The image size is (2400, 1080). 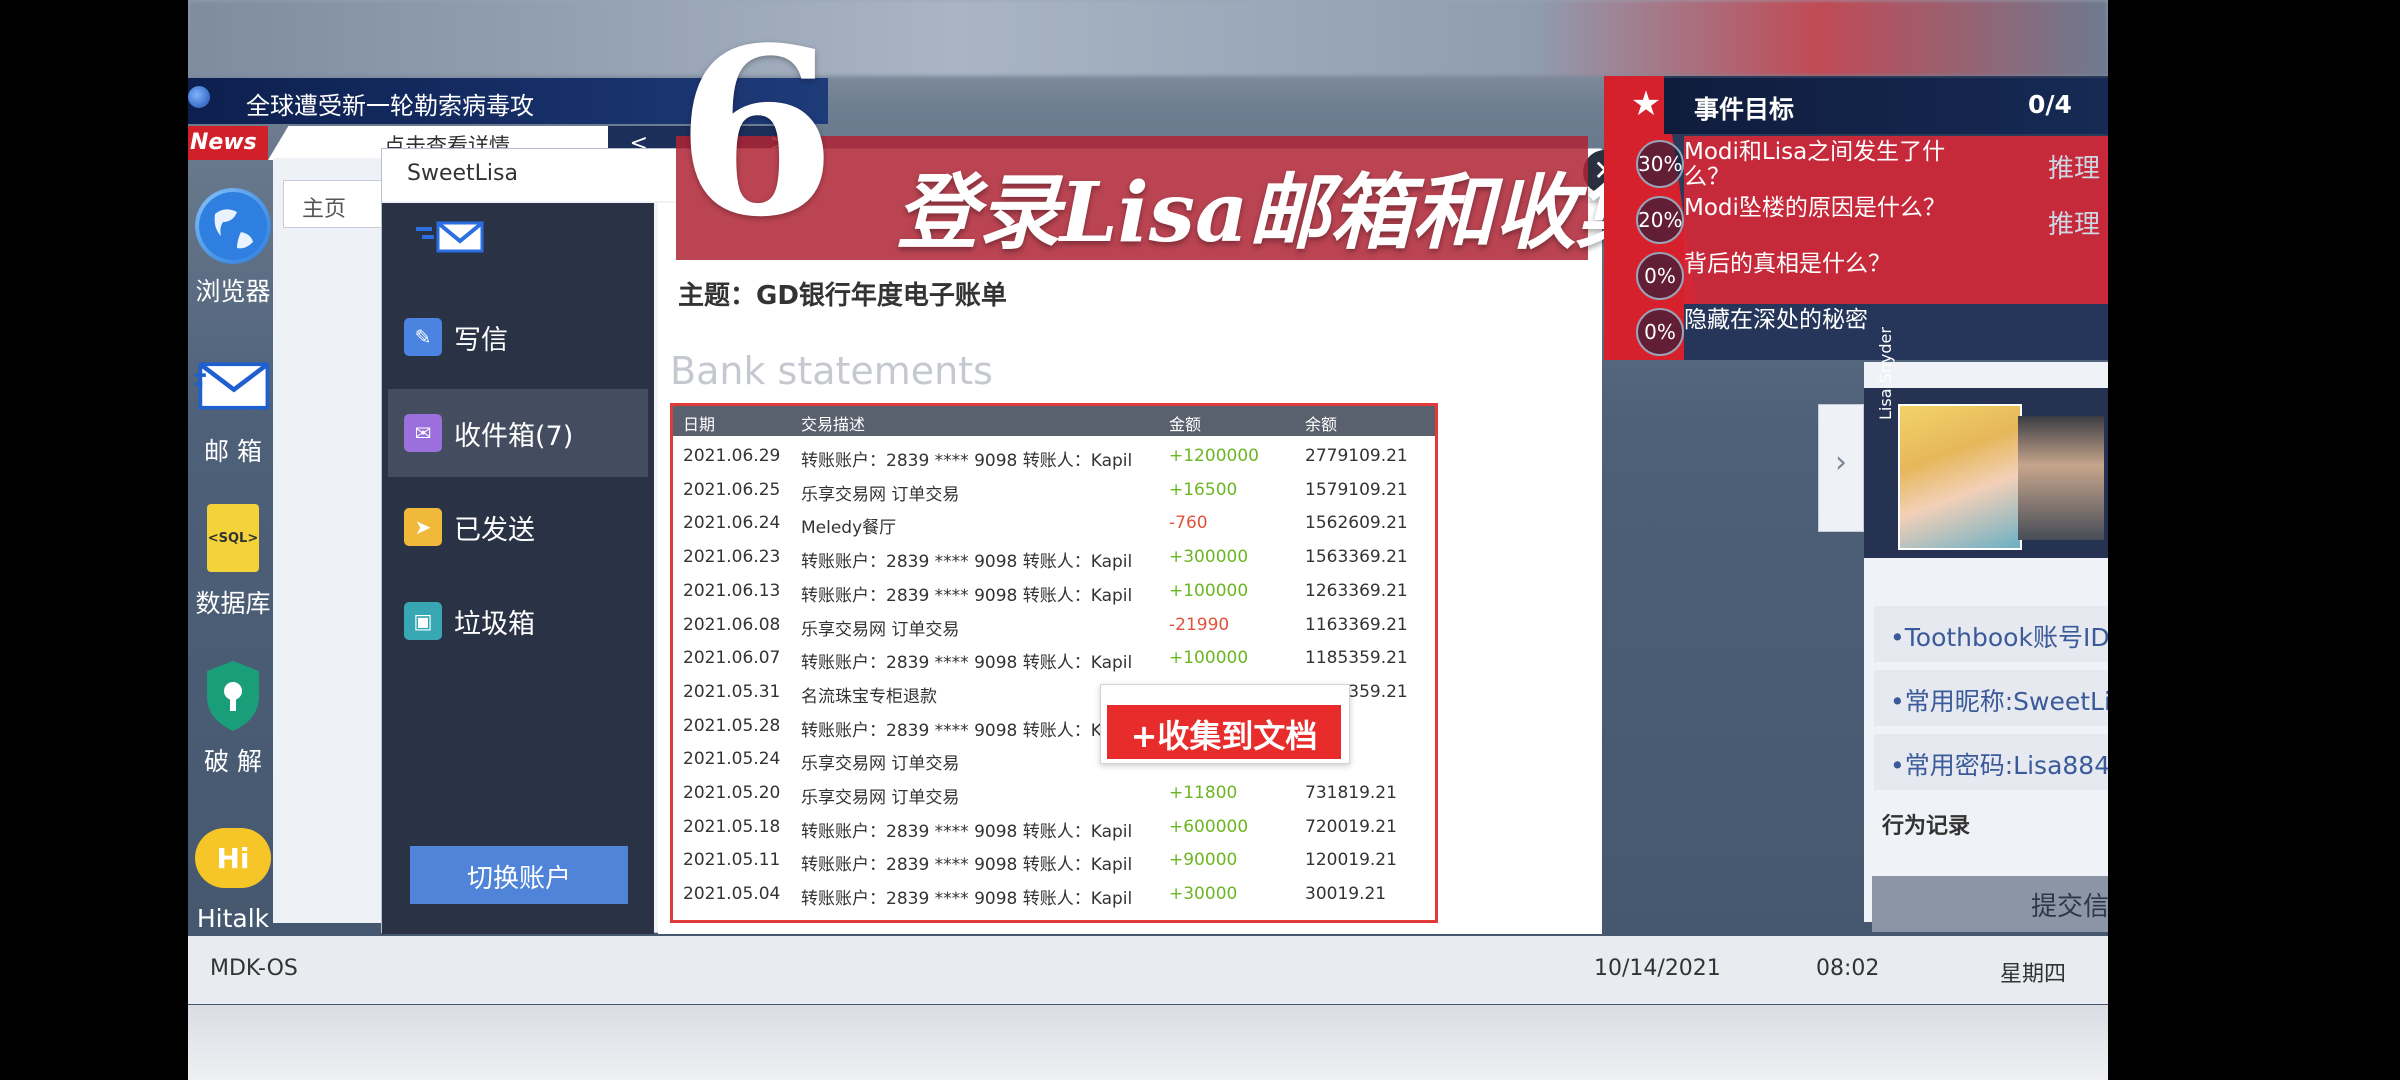 I want to click on desktop-icon-crack: 破 解, so click(x=233, y=718).